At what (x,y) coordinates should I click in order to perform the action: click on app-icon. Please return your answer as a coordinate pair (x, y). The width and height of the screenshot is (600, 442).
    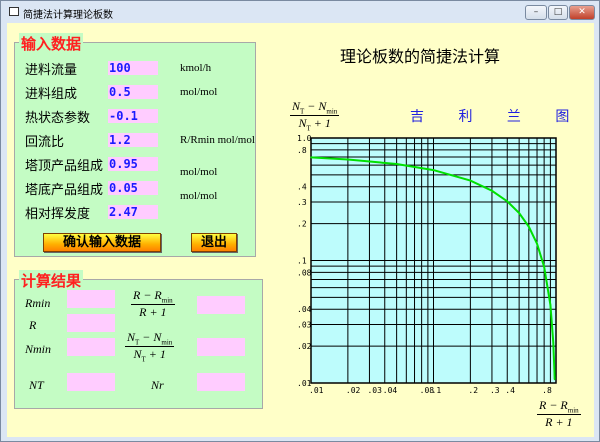
    Looking at the image, I should click on (14, 11).